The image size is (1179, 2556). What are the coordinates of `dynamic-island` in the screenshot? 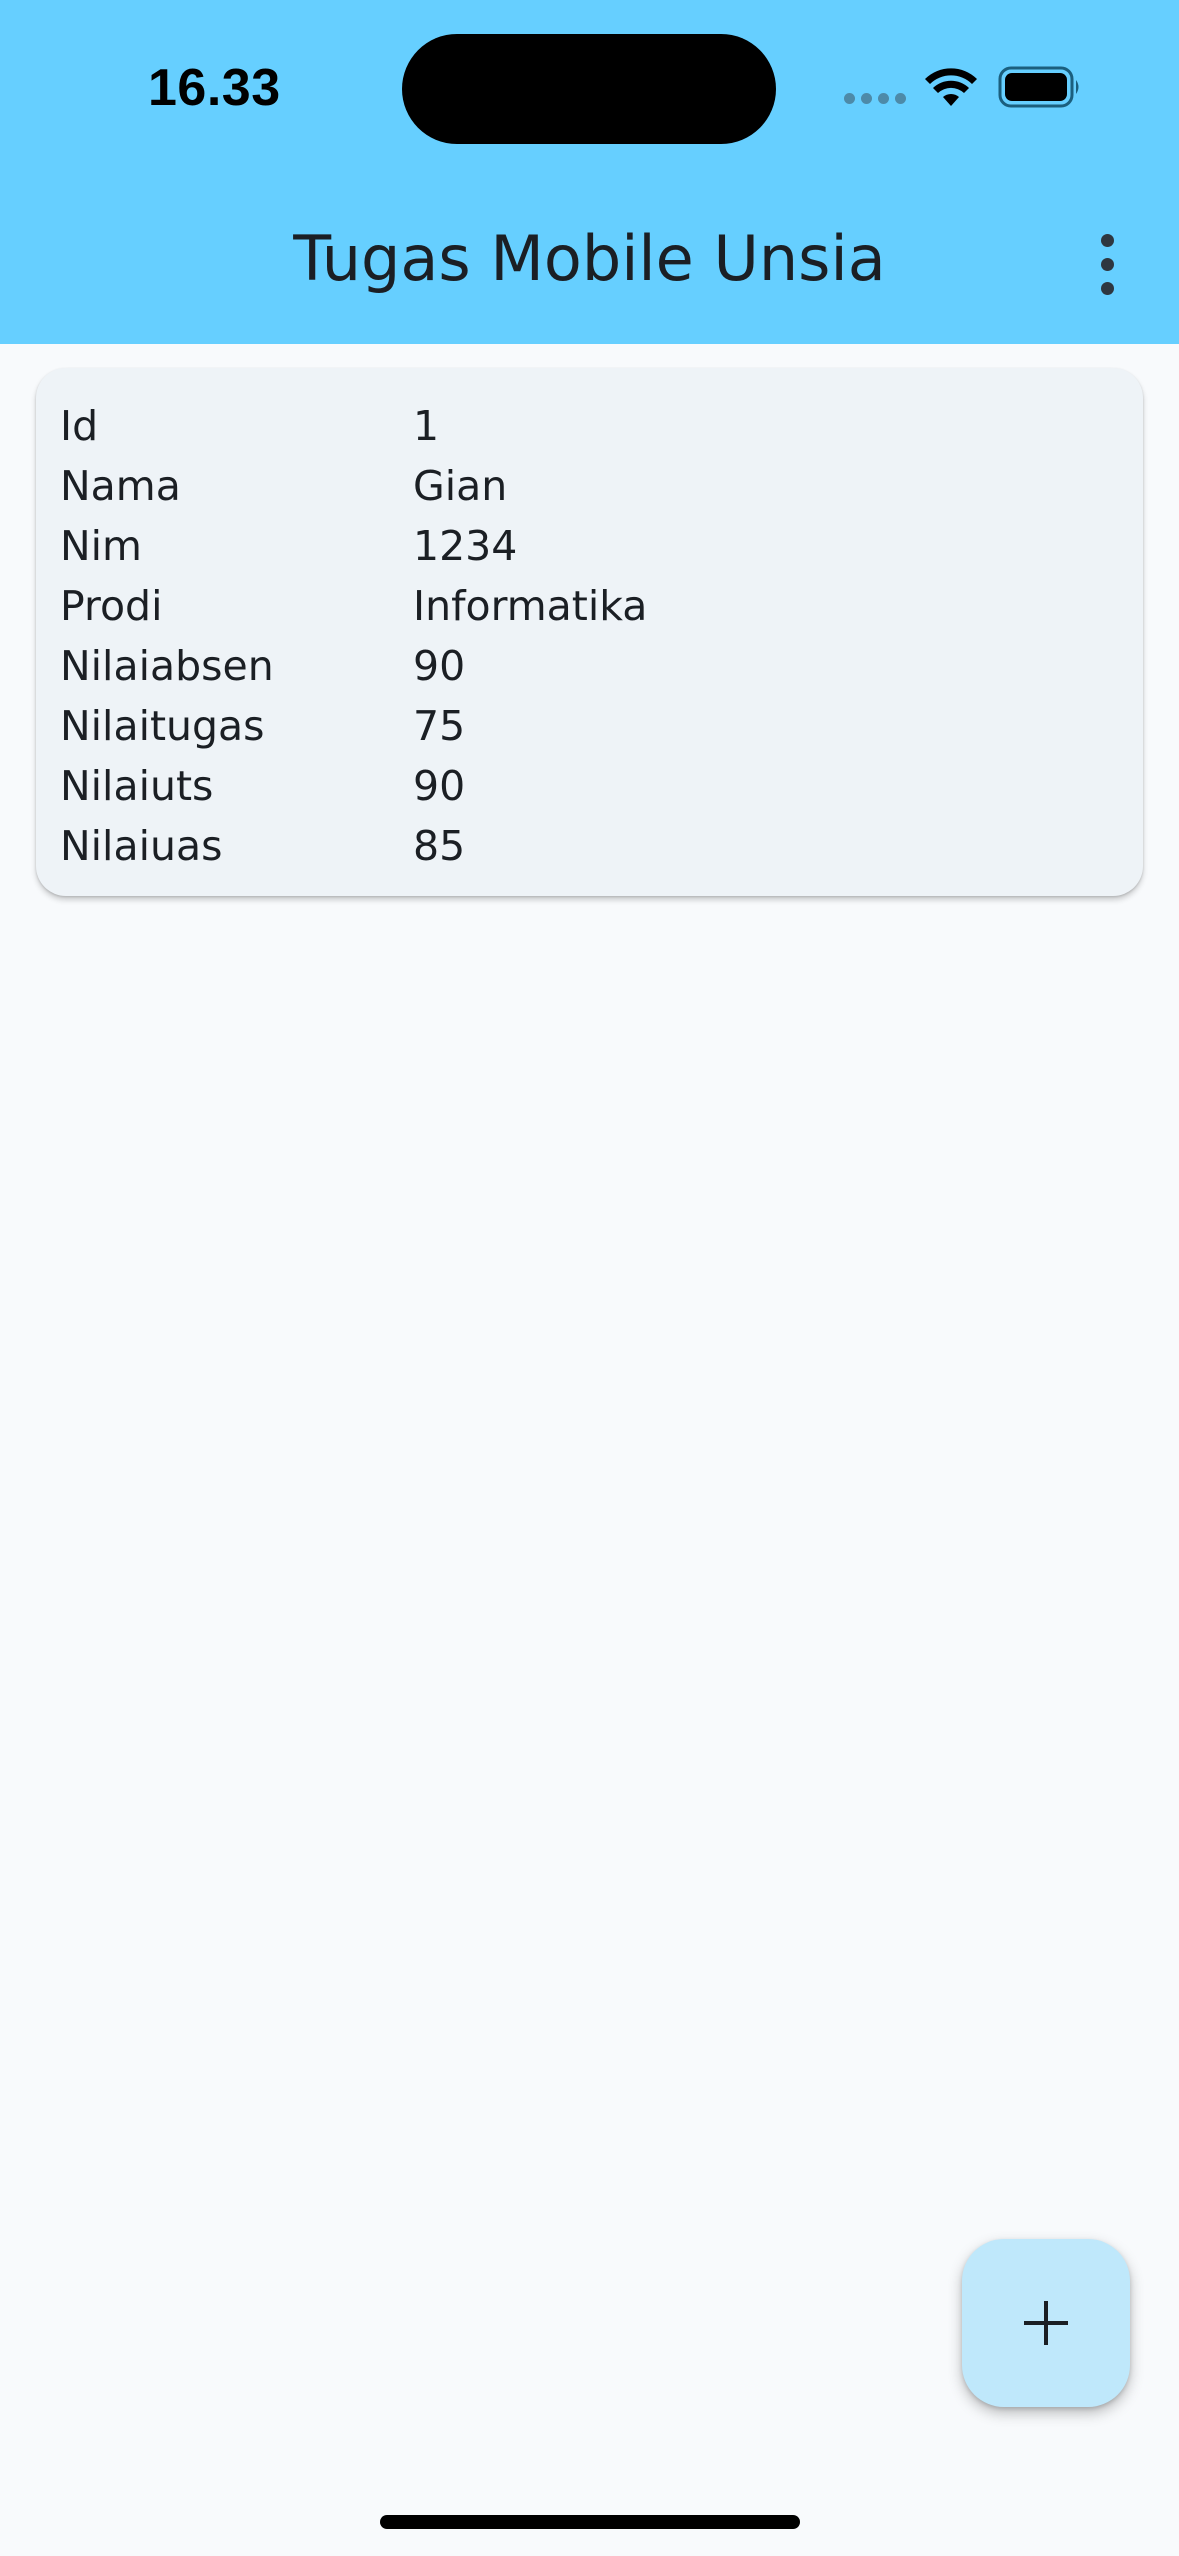 It's located at (589, 89).